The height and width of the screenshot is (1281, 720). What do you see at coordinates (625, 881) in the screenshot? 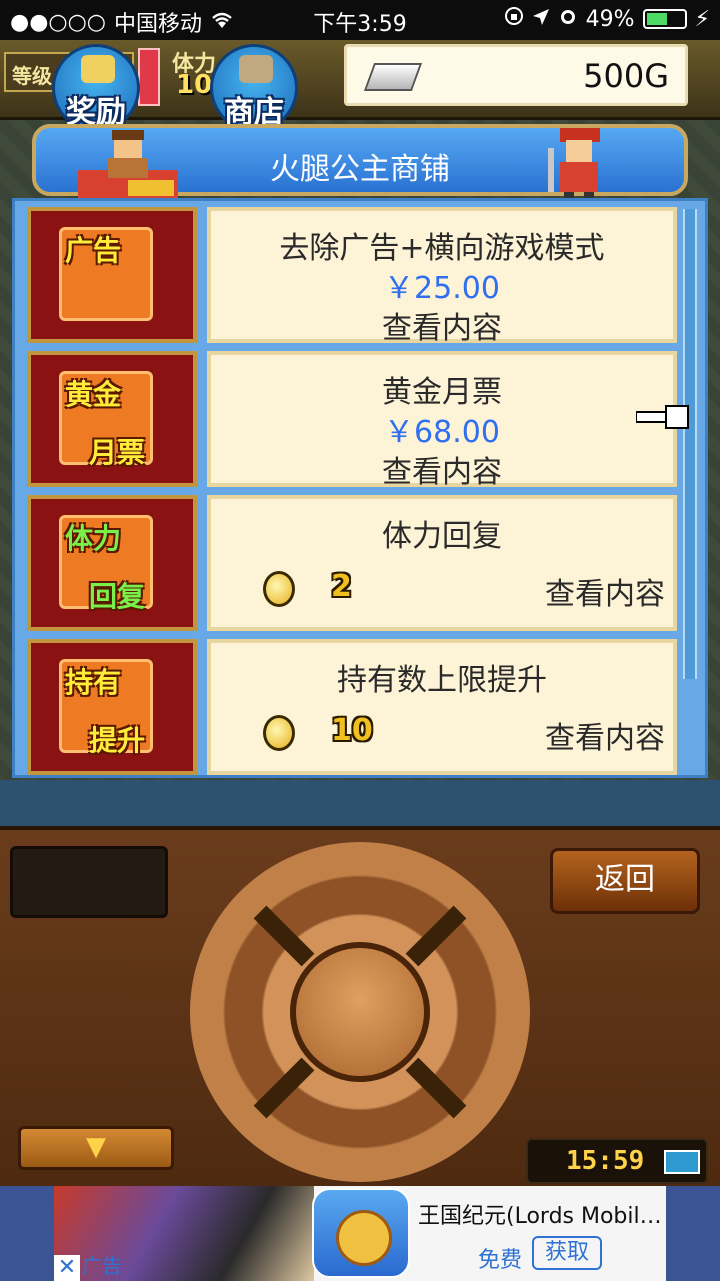
I see `back-button: 返回` at bounding box center [625, 881].